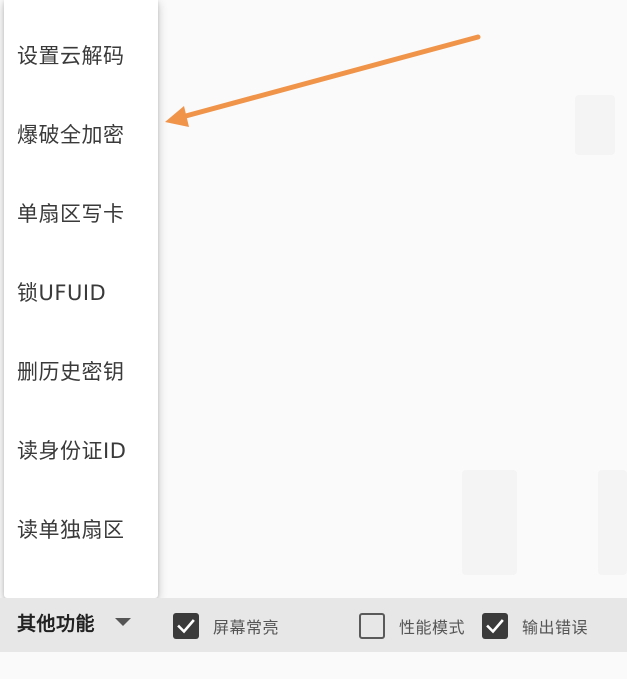 The width and height of the screenshot is (627, 679). What do you see at coordinates (432, 627) in the screenshot?
I see `checkbox-label: 性能模式` at bounding box center [432, 627].